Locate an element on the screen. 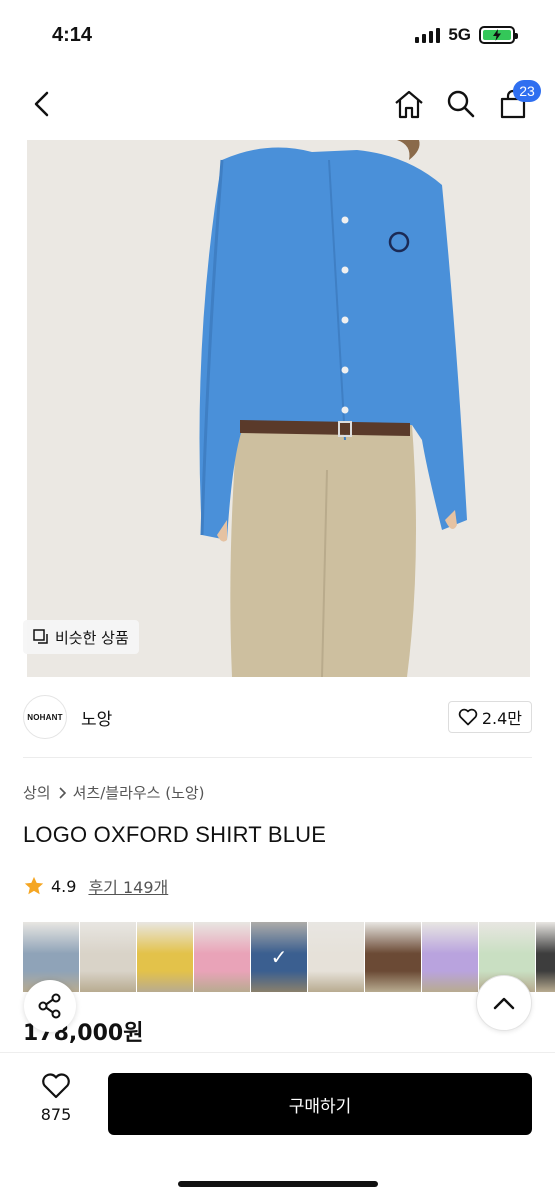 The width and height of the screenshot is (555, 1200). nav-bar: 23 is located at coordinates (277, 104).